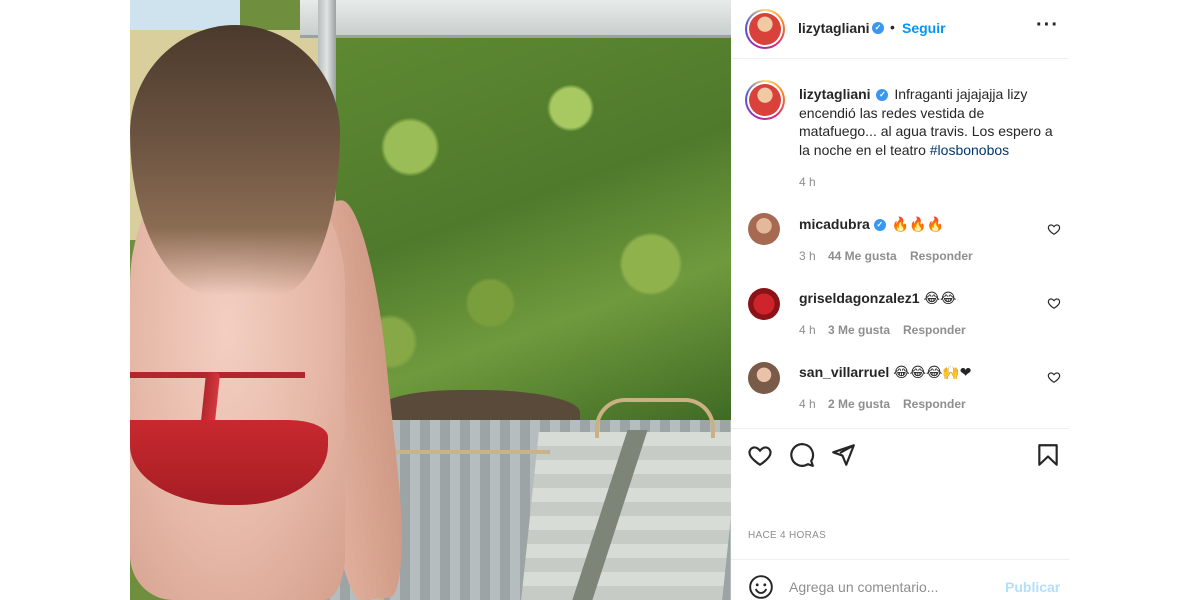 The image size is (1200, 600). What do you see at coordinates (871, 224) in the screenshot?
I see `comment-item: micadubra ✓ 🔥🔥🔥` at bounding box center [871, 224].